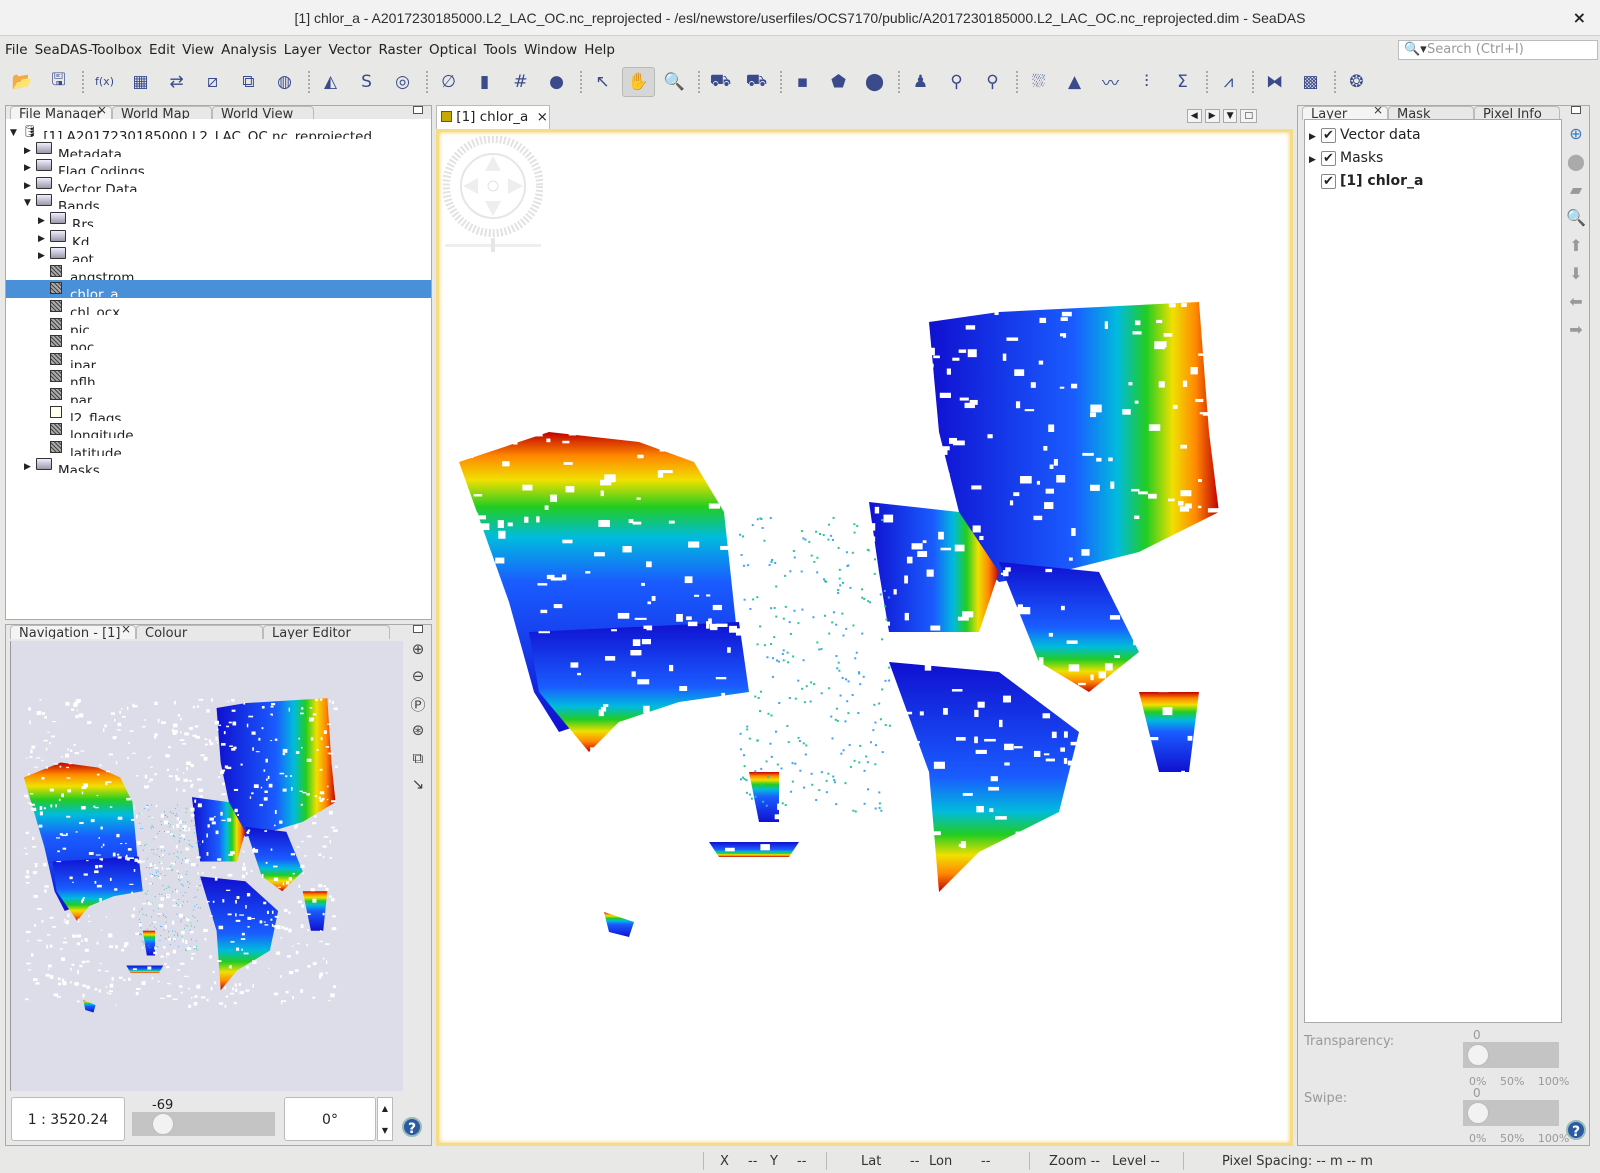  Describe the element at coordinates (418, 730) in the screenshot. I see `zoom-all-icon: ⊛` at that location.